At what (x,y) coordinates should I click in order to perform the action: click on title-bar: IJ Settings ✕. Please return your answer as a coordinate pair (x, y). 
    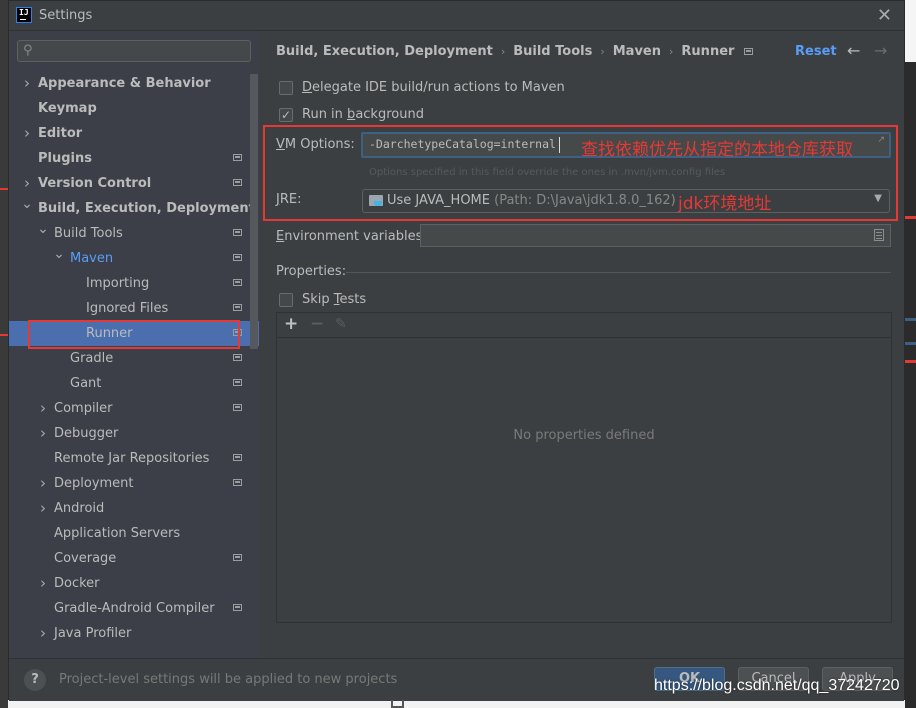
    Looking at the image, I should click on (456, 16).